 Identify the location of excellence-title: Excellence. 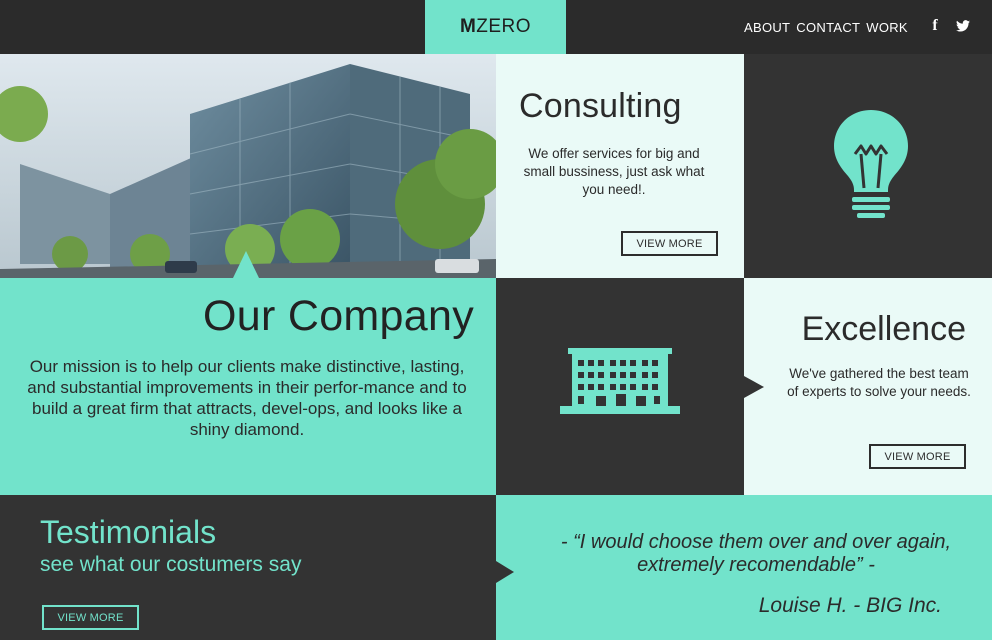
(883, 329).